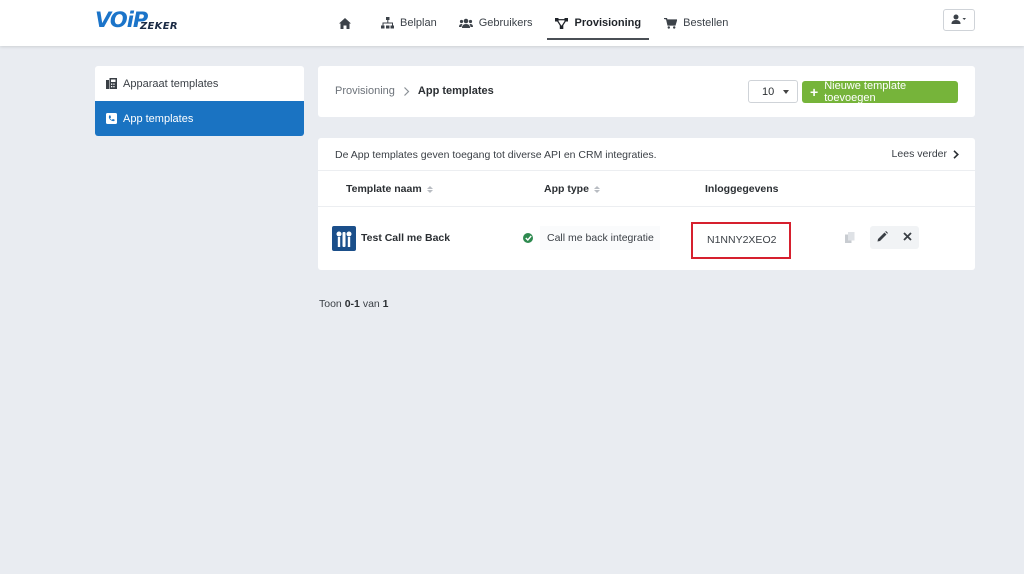  What do you see at coordinates (171, 83) in the screenshot?
I see `sidebar-item-label: Apparaat templates` at bounding box center [171, 83].